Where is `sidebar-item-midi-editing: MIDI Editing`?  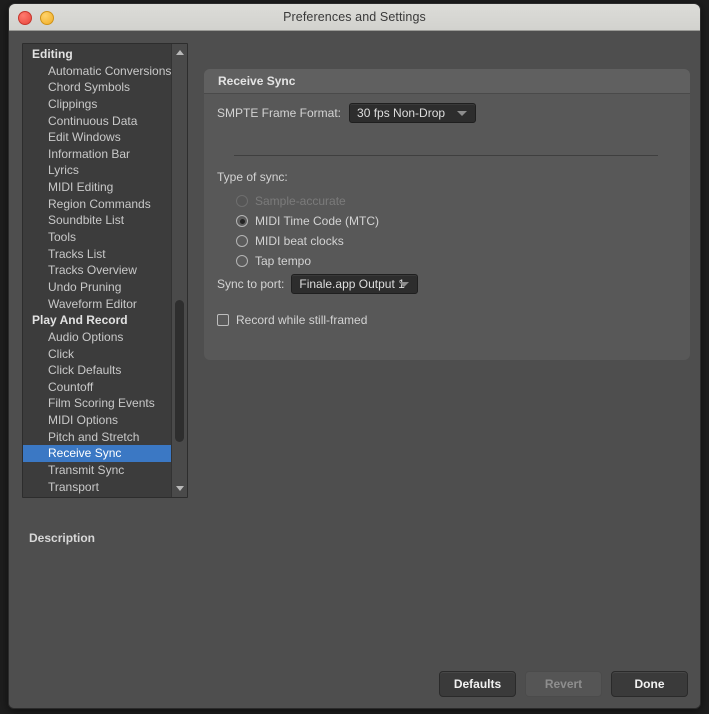
sidebar-item-midi-editing: MIDI Editing is located at coordinates (97, 187).